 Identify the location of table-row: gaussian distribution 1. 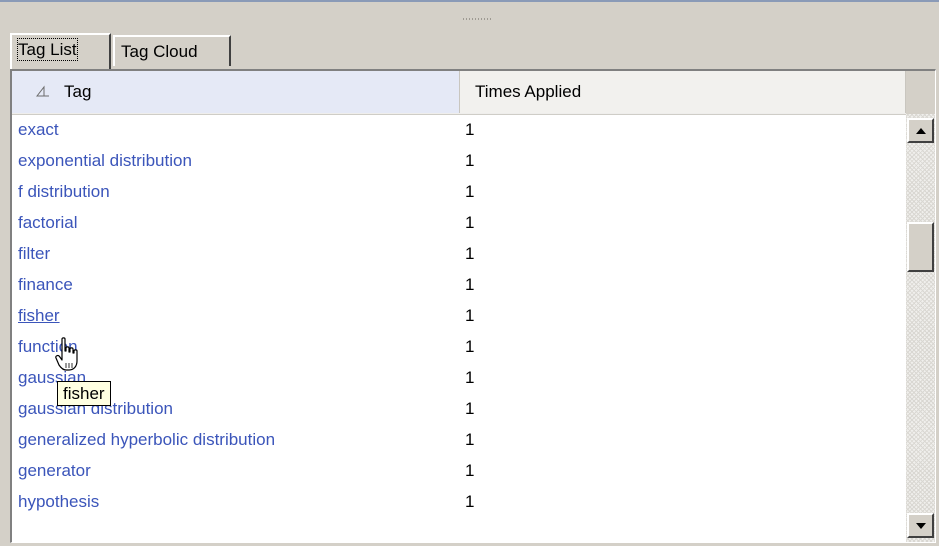
(459, 408).